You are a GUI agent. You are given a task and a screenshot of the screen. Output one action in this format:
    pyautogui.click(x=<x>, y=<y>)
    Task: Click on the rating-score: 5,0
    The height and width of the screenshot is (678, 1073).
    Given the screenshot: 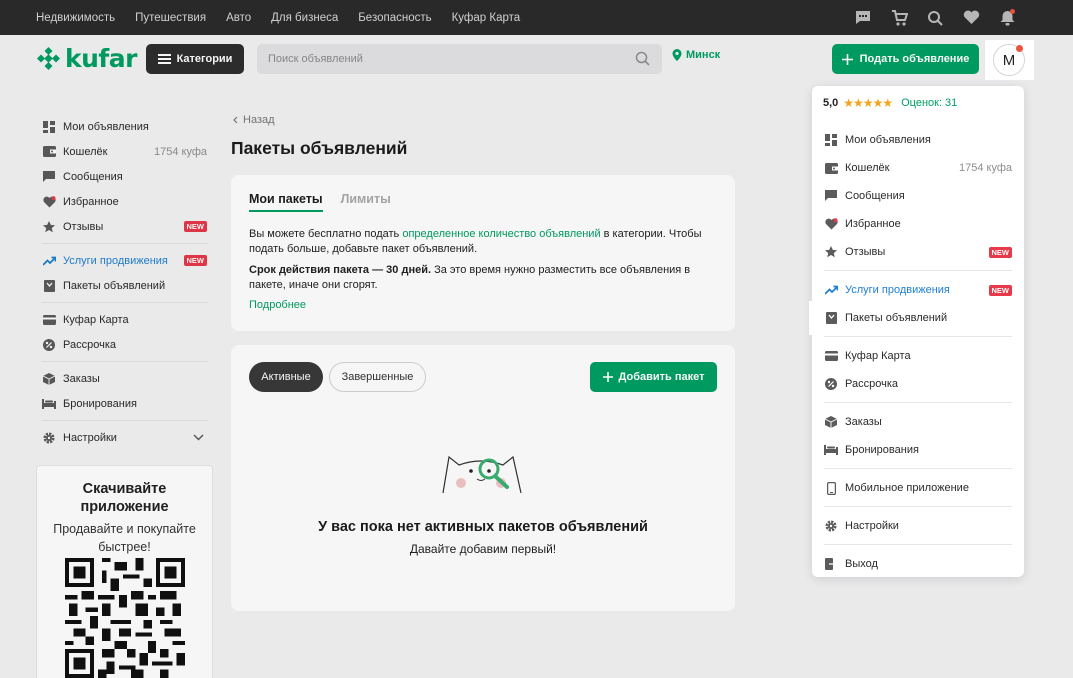 What is the action you would take?
    pyautogui.click(x=831, y=103)
    